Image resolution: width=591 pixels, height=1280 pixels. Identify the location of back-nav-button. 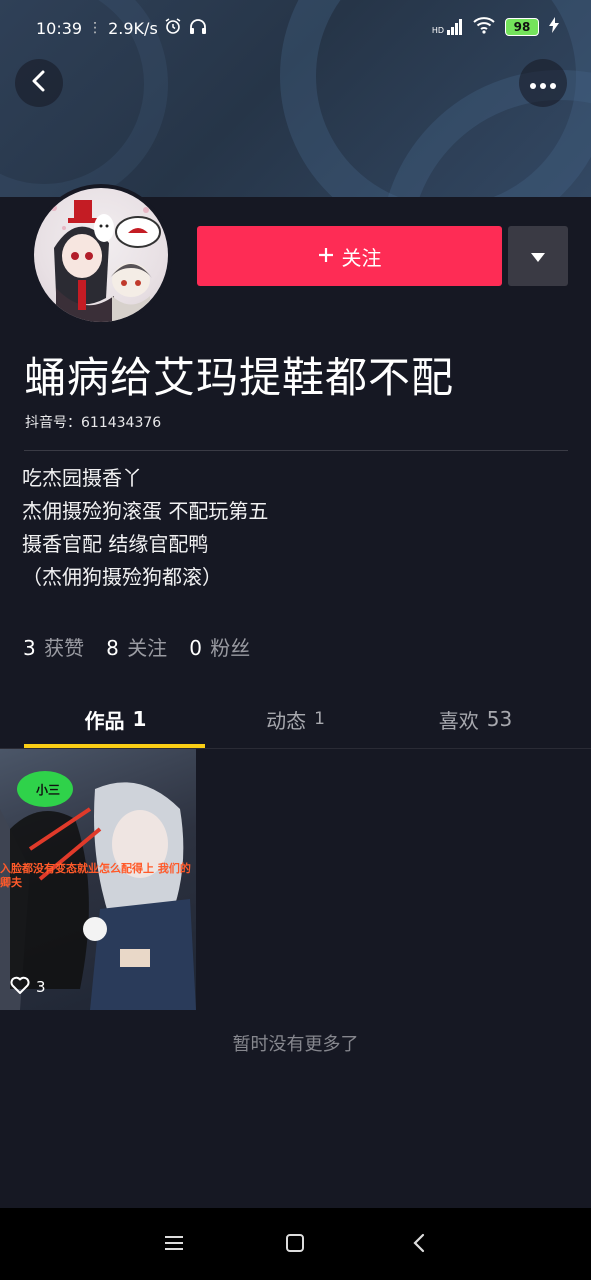
(419, 1245).